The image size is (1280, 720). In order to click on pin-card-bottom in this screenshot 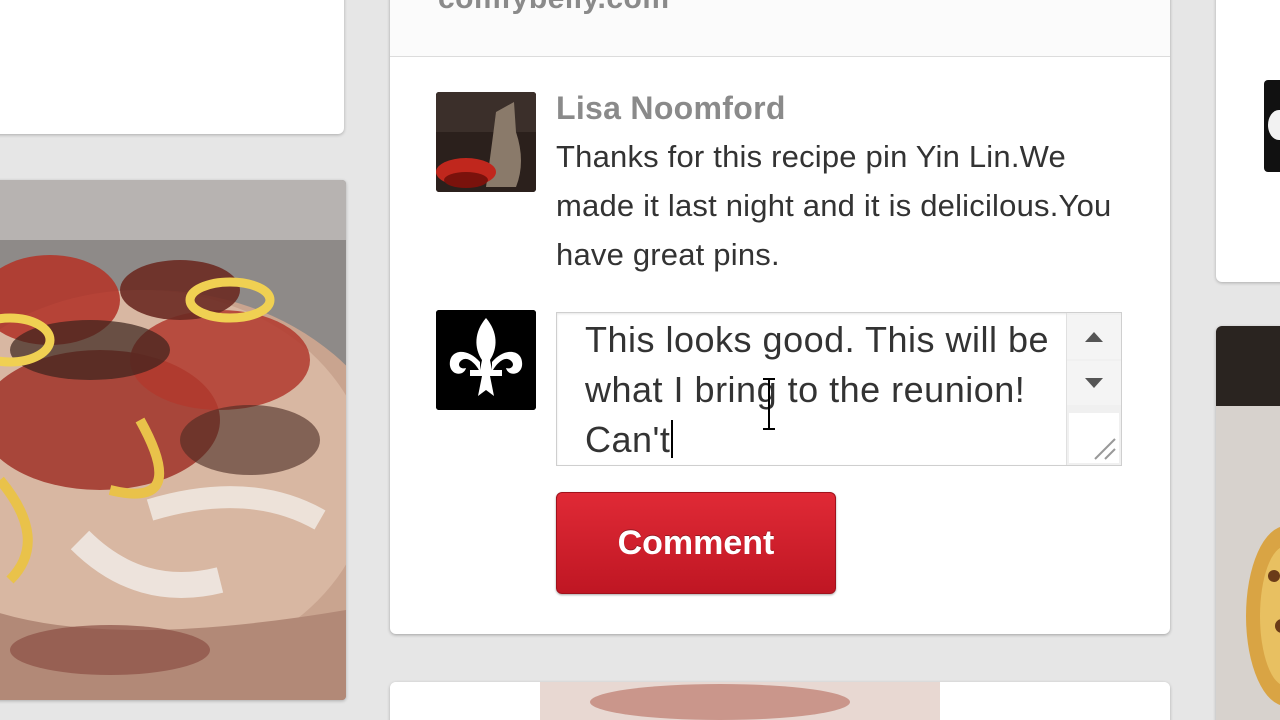, I will do `click(780, 701)`.